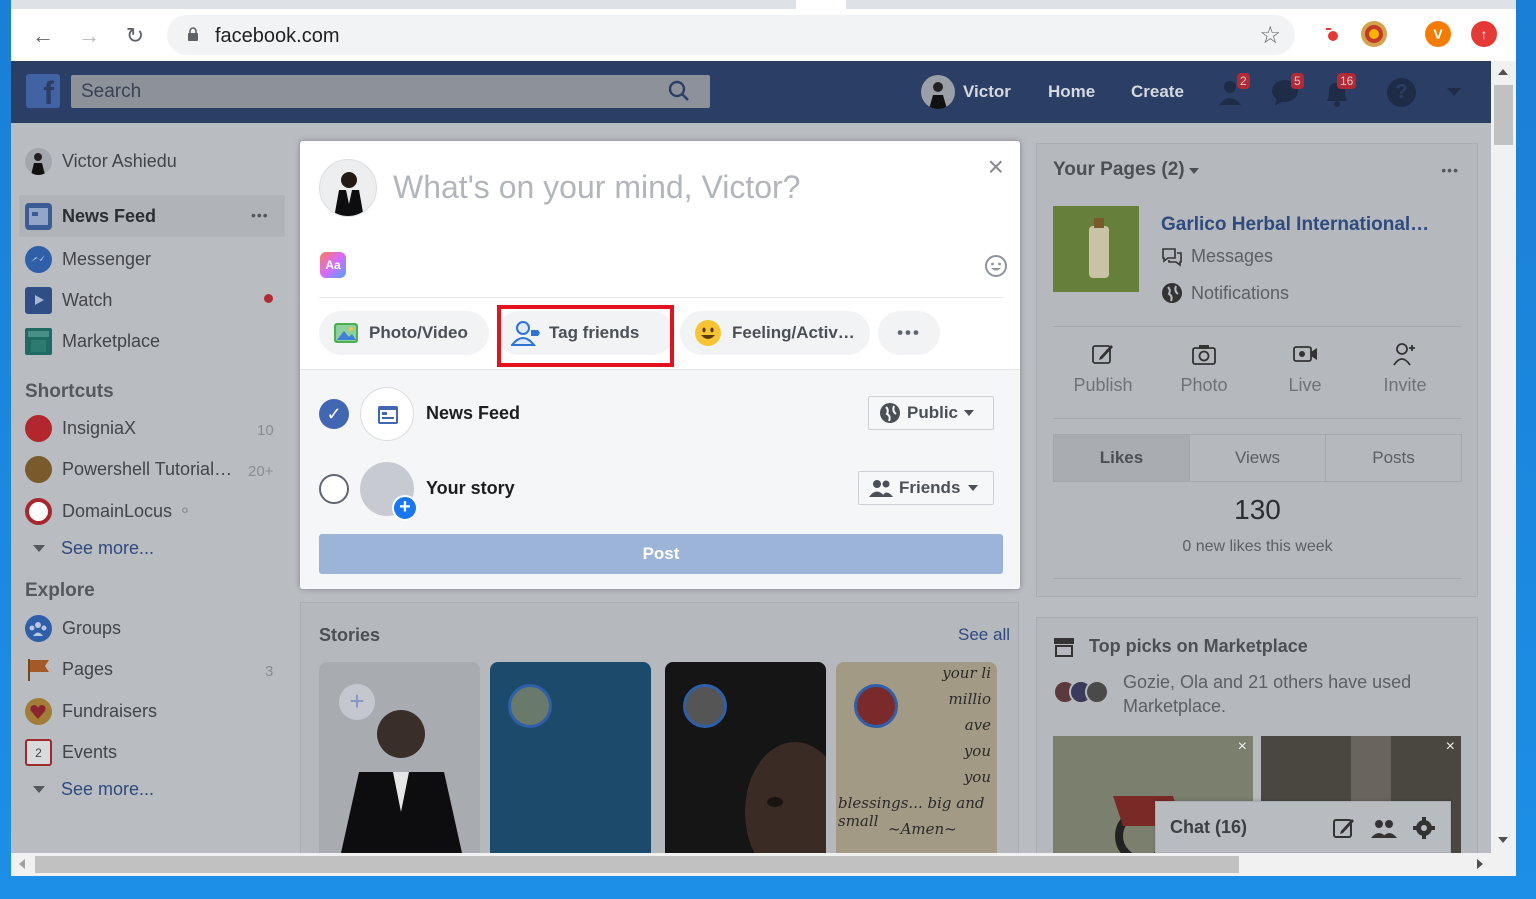 This screenshot has width=1536, height=899. What do you see at coordinates (418, 332) in the screenshot?
I see `photo-video-label: Photo/Video` at bounding box center [418, 332].